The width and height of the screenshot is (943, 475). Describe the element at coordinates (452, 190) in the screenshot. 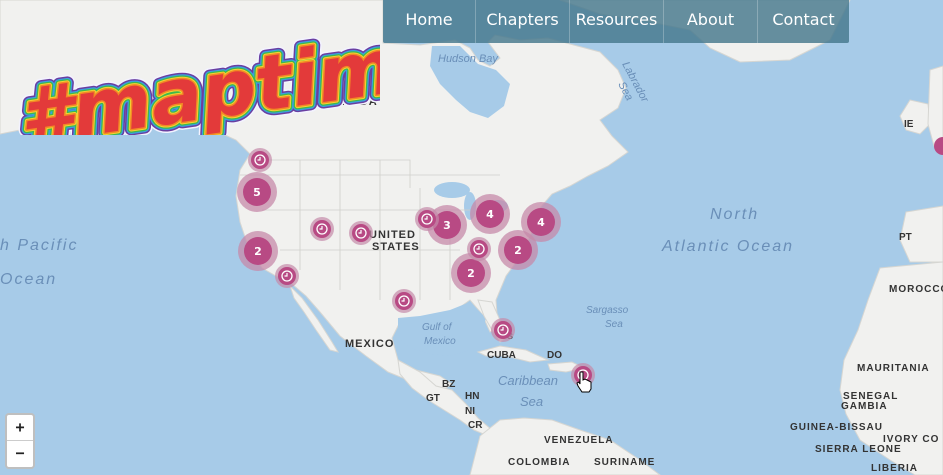

I see `lake-superior` at that location.